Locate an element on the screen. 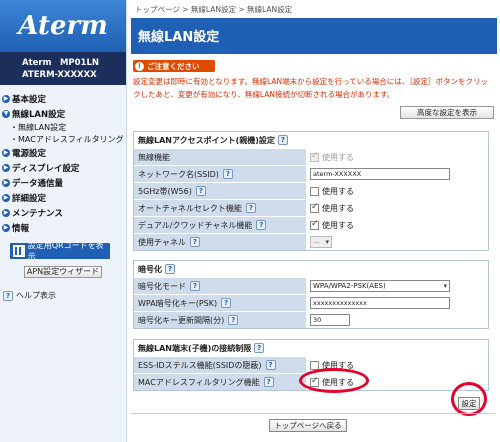 This screenshot has width=500, height=442. auto-channel-value: 使用する is located at coordinates (397, 208).